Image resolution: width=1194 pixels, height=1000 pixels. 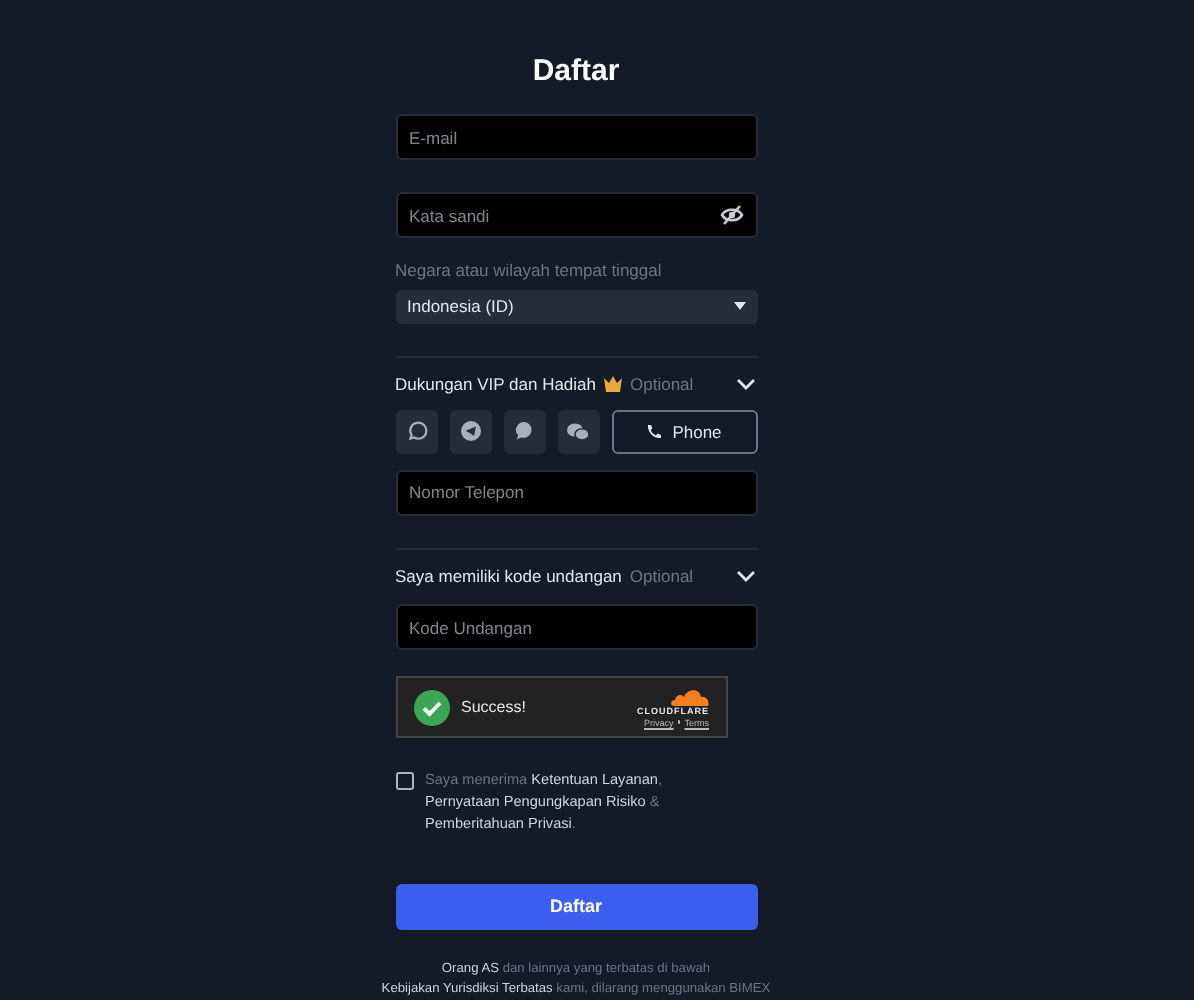 What do you see at coordinates (731, 215) in the screenshot?
I see `eye-hidden-icon` at bounding box center [731, 215].